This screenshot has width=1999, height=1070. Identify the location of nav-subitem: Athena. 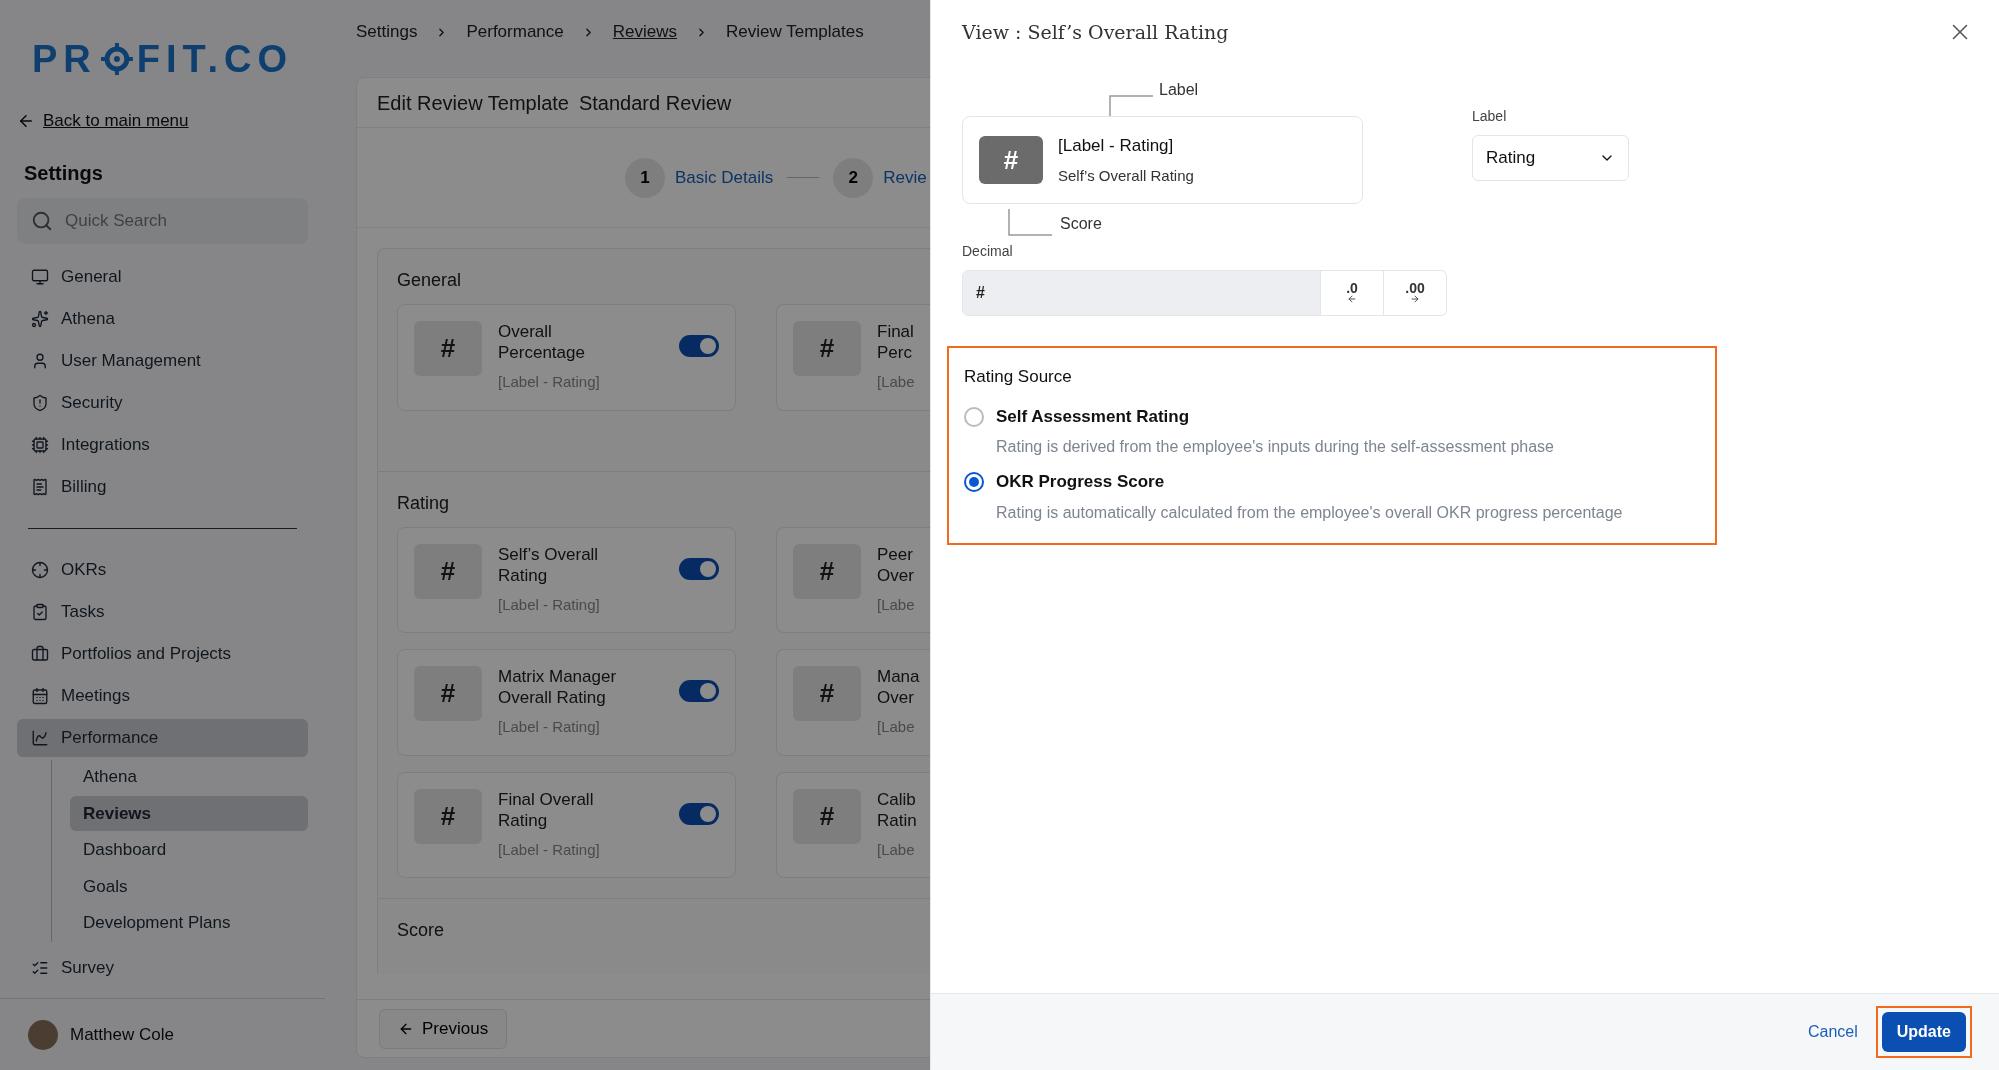
(189, 777).